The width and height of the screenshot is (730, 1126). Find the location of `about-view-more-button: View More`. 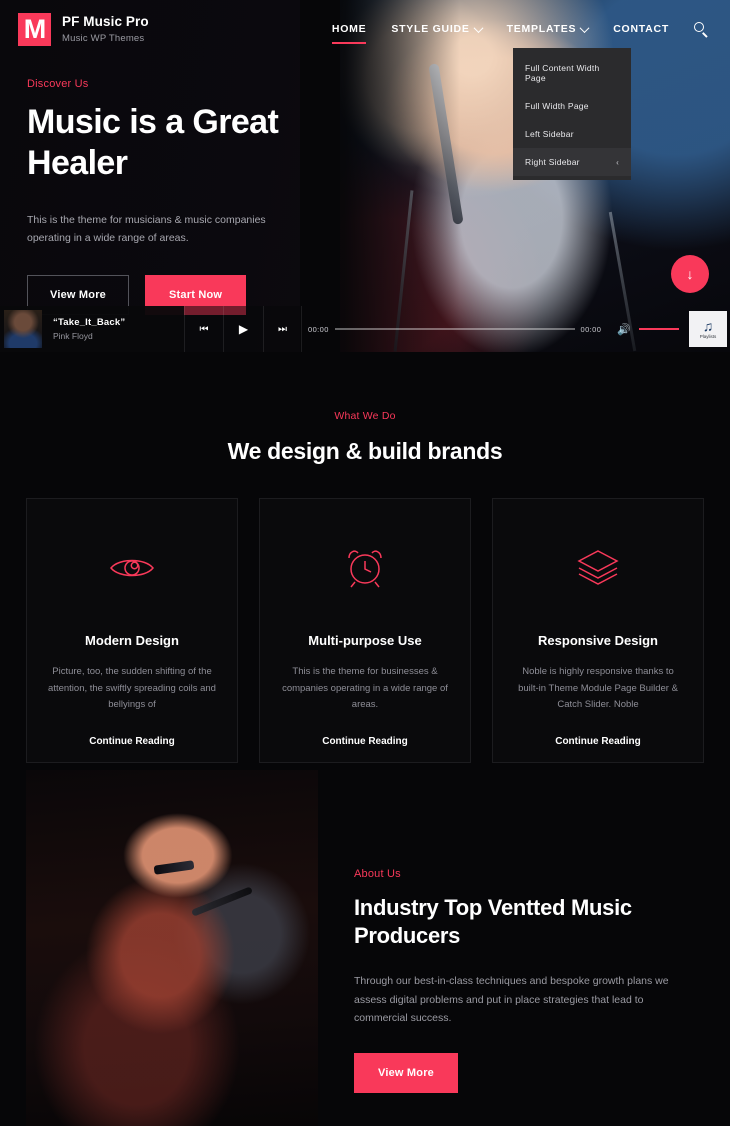

about-view-more-button: View More is located at coordinates (406, 1073).